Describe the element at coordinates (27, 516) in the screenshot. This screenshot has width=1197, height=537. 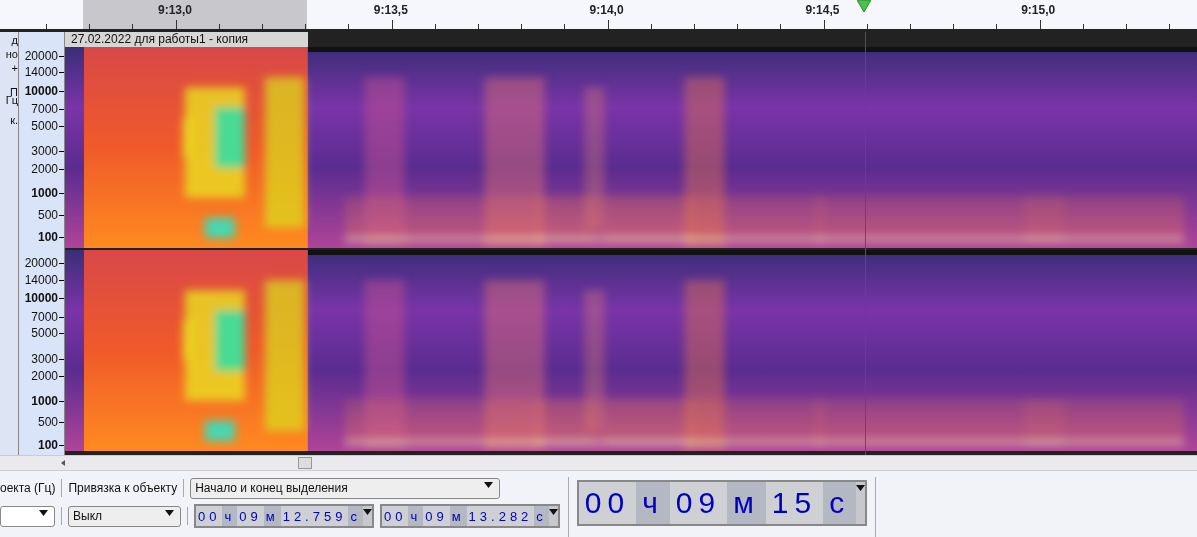
I see `rate-dropdown` at that location.